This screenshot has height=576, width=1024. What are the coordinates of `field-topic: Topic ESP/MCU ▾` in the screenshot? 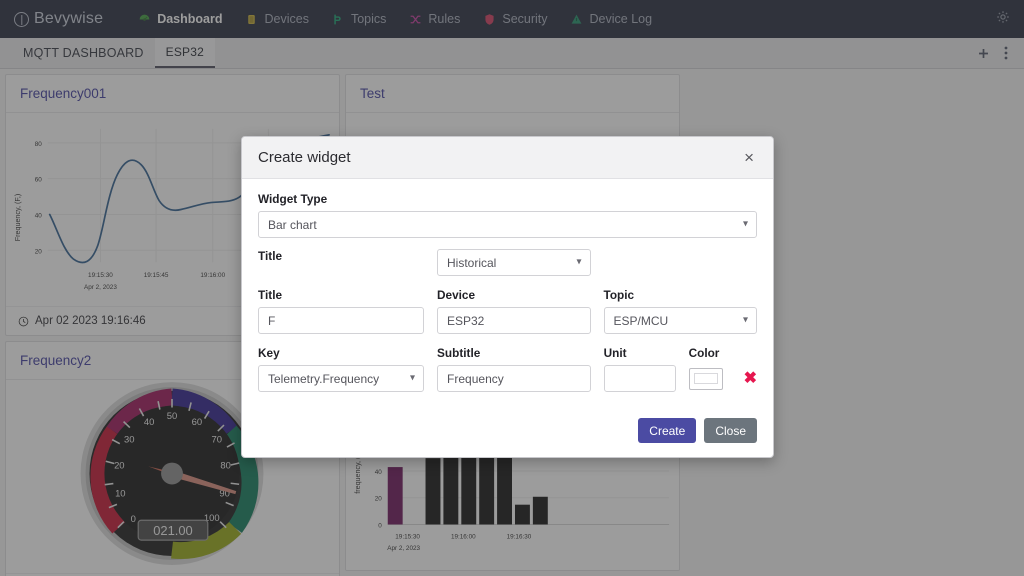 It's located at (680, 311).